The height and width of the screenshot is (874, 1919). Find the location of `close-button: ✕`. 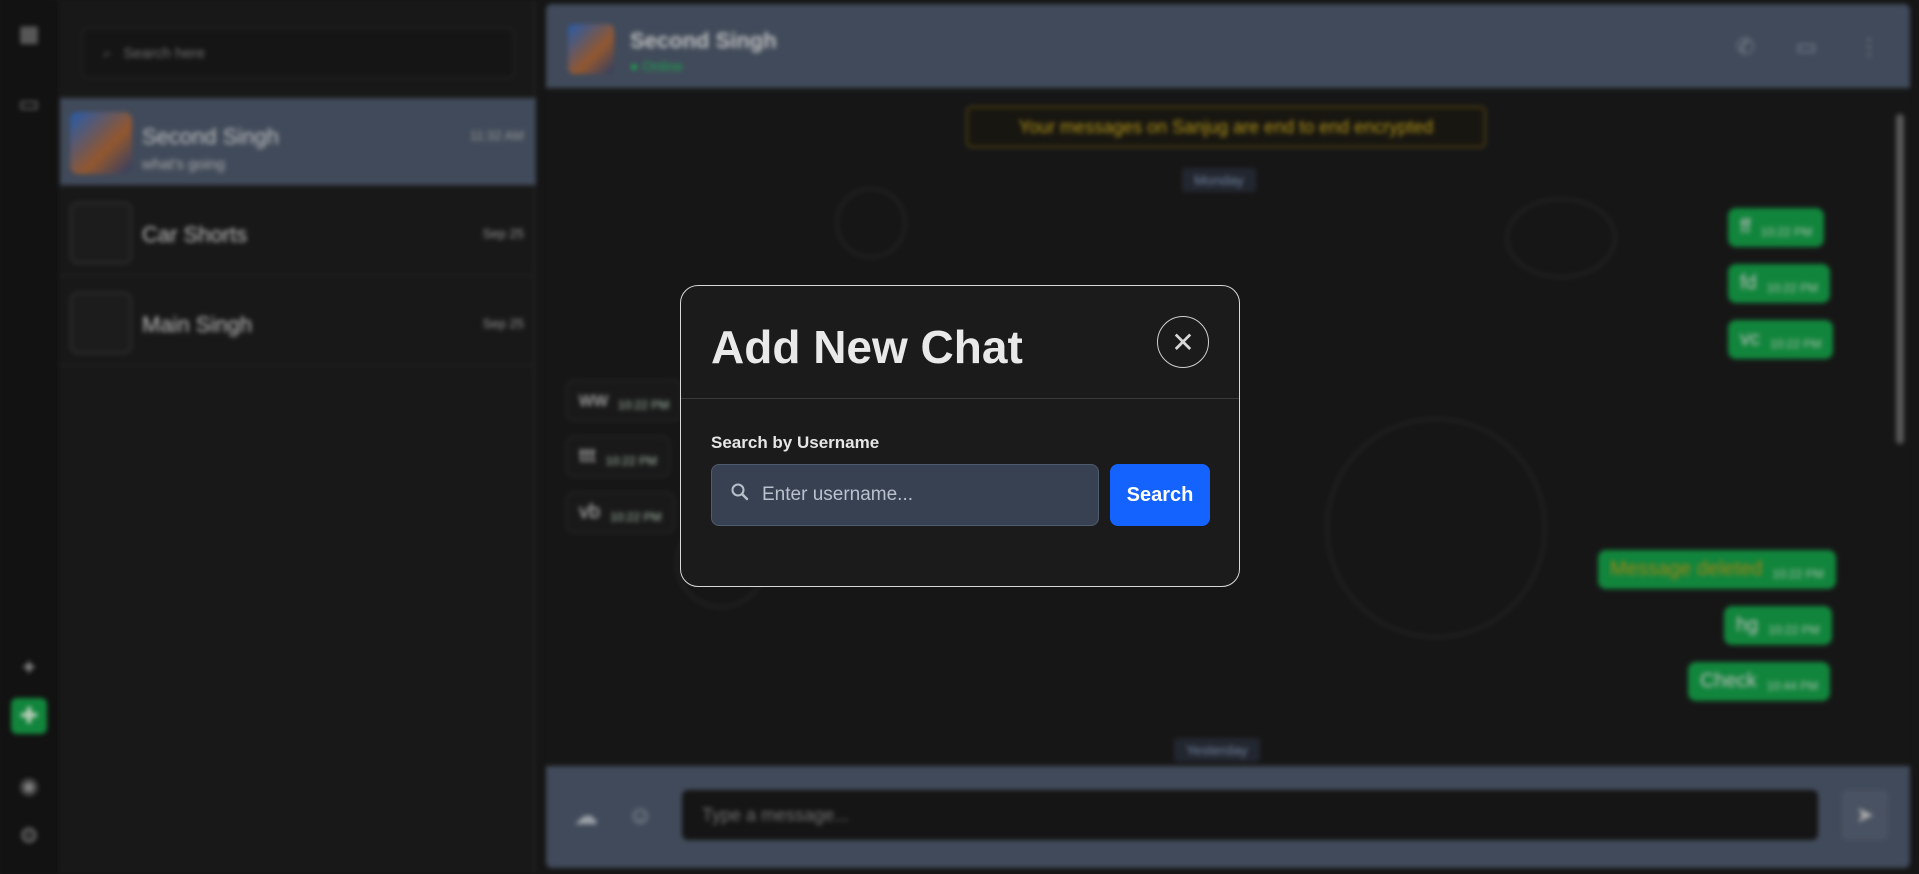

close-button: ✕ is located at coordinates (1183, 342).